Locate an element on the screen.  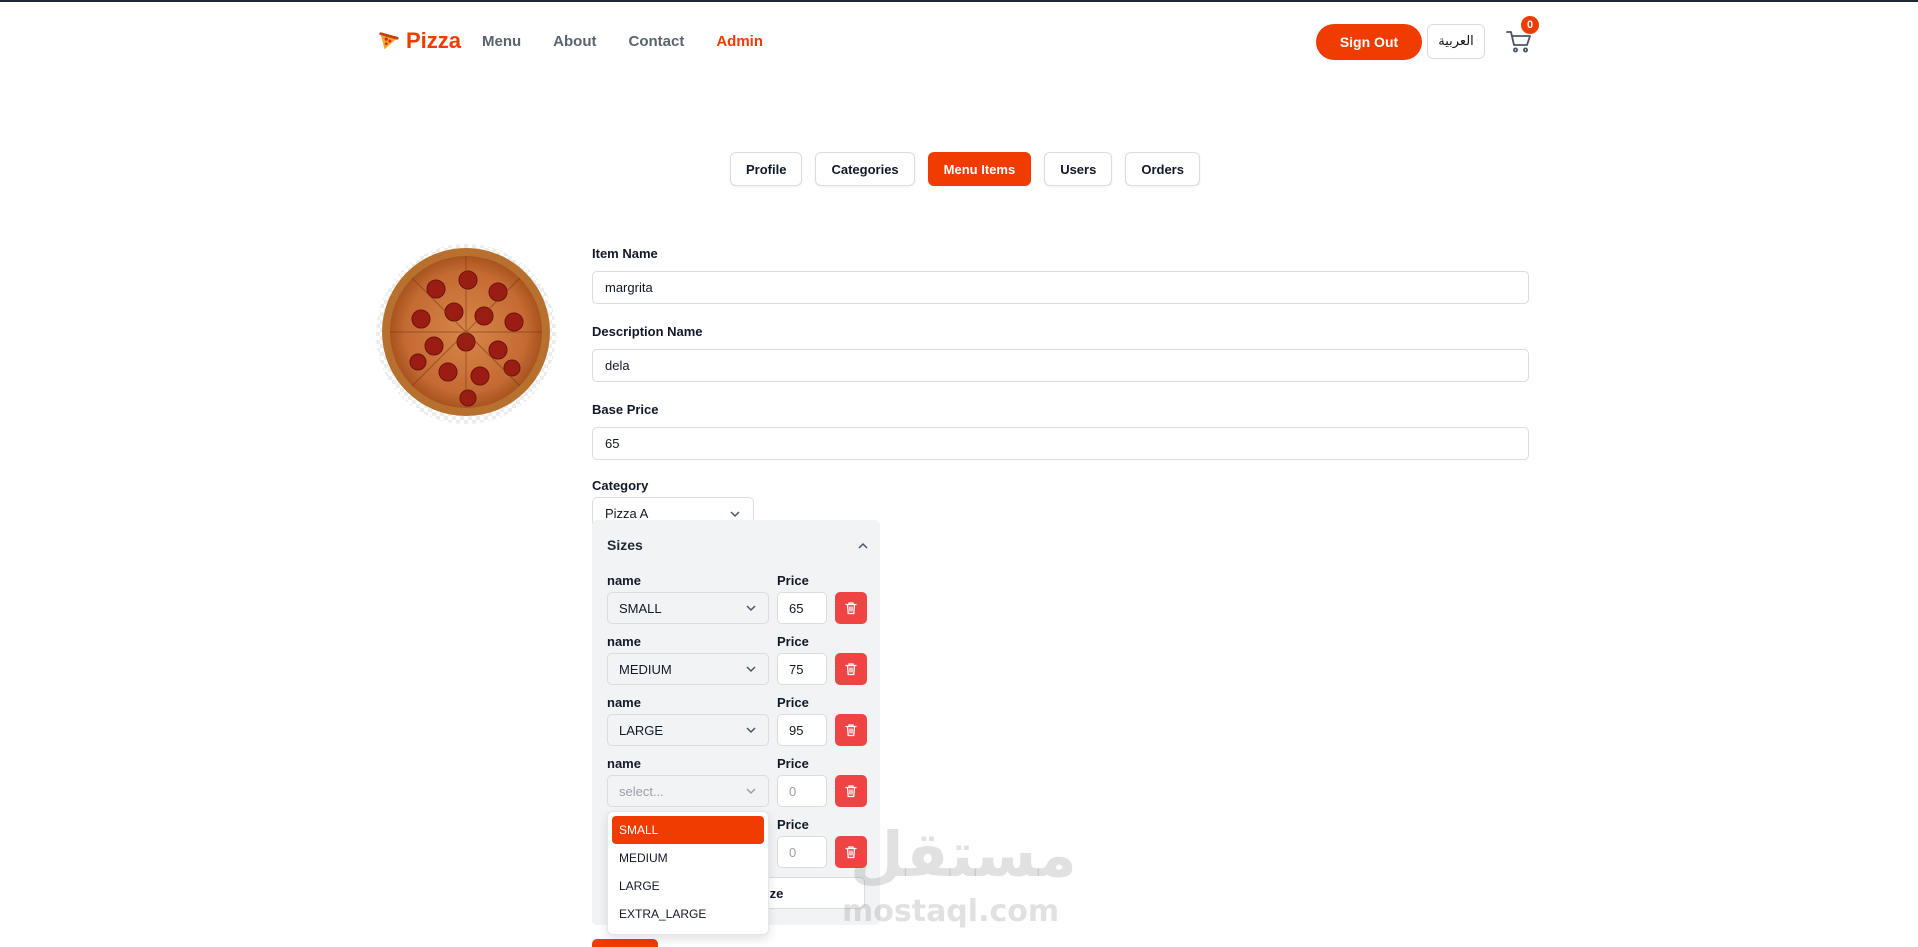
chevron-up-icon is located at coordinates (863, 546).